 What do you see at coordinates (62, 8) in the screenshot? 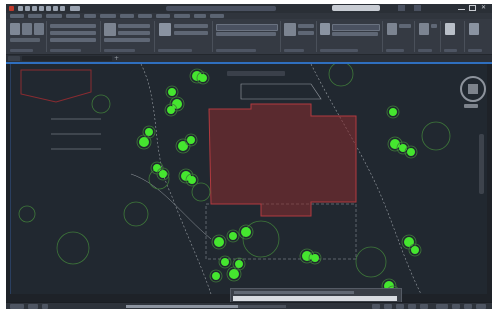
I see `redo-icon` at bounding box center [62, 8].